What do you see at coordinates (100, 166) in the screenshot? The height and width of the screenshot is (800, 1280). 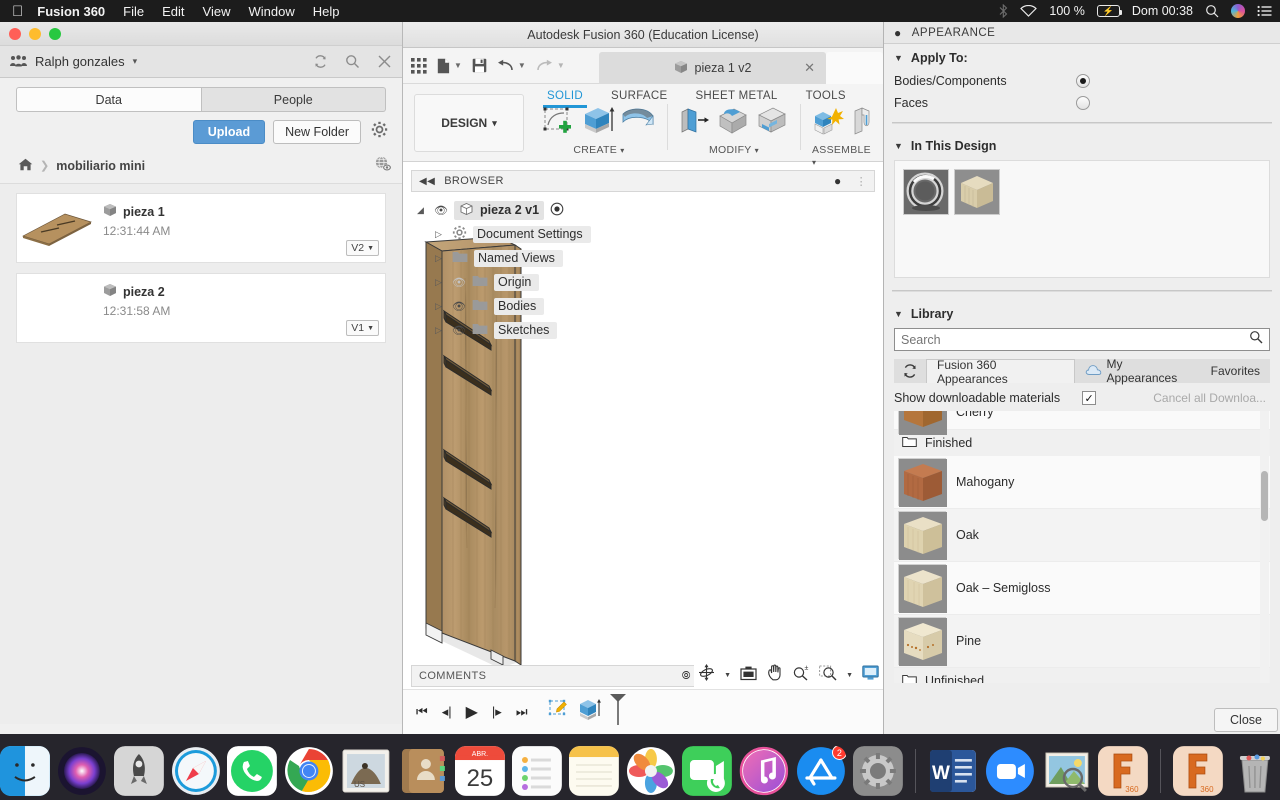 I see `breadcrumb-folder-label: mobiliario mini` at bounding box center [100, 166].